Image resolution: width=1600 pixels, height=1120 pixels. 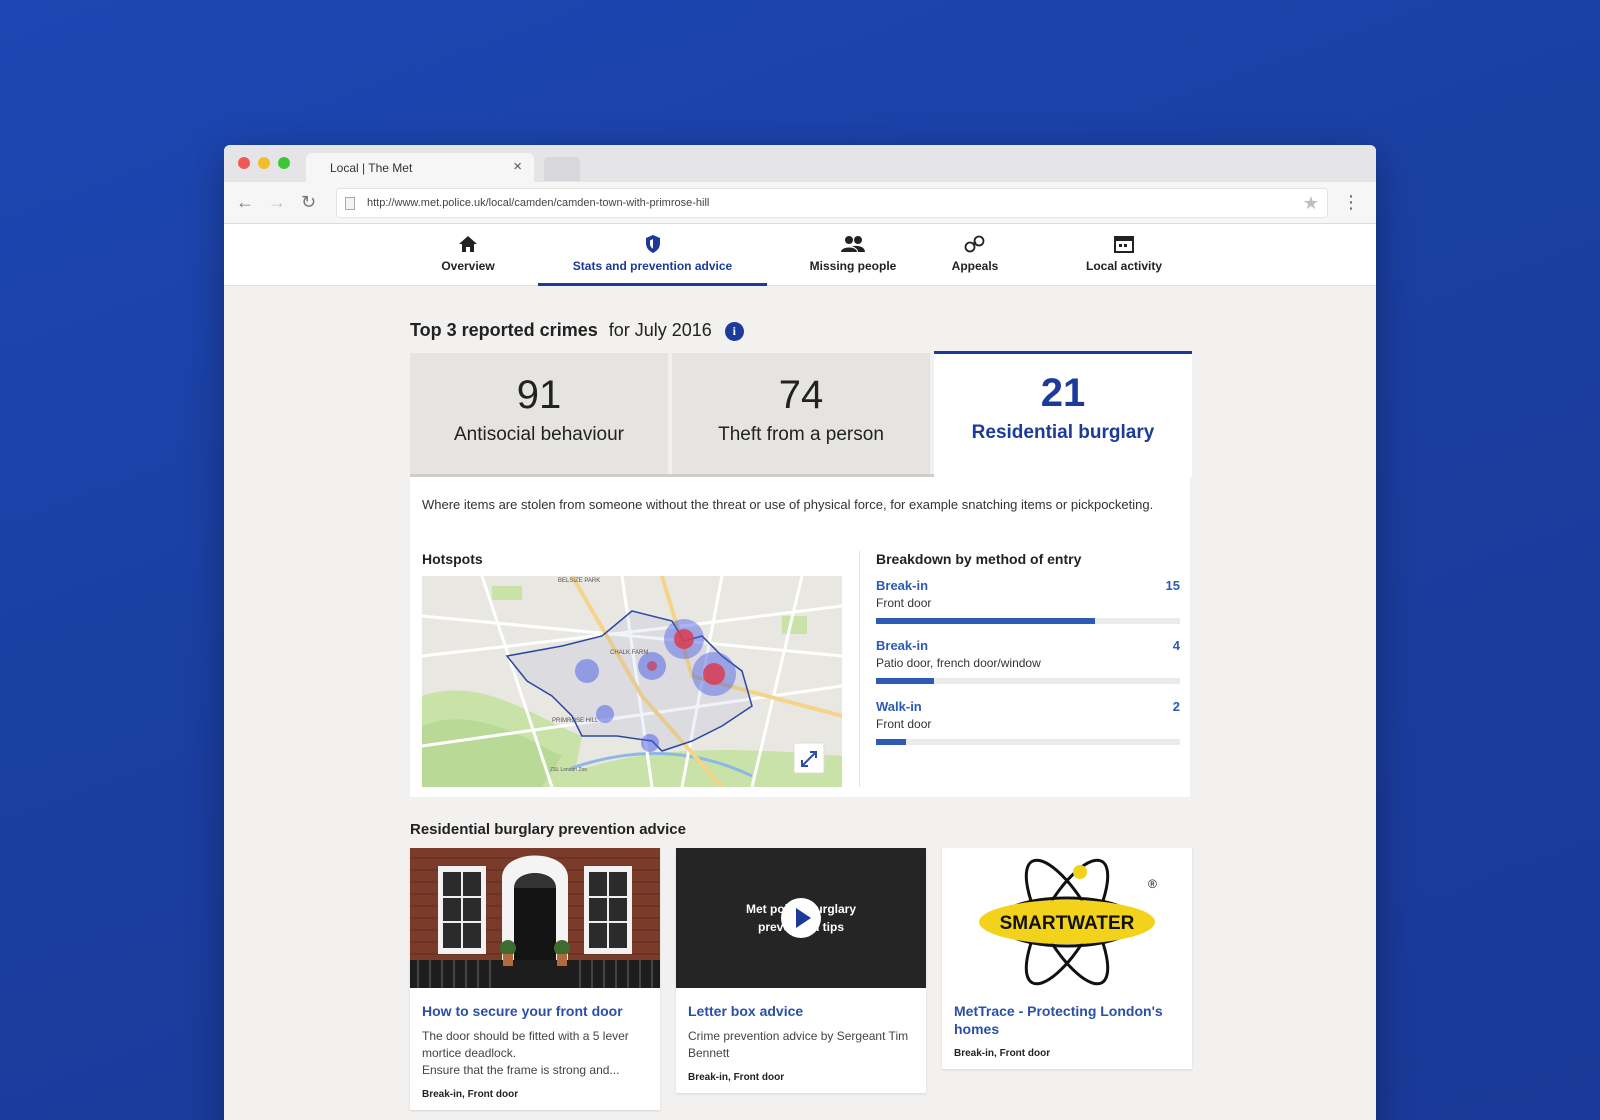 What do you see at coordinates (975, 255) in the screenshot?
I see `tab-appeals: Appeals` at bounding box center [975, 255].